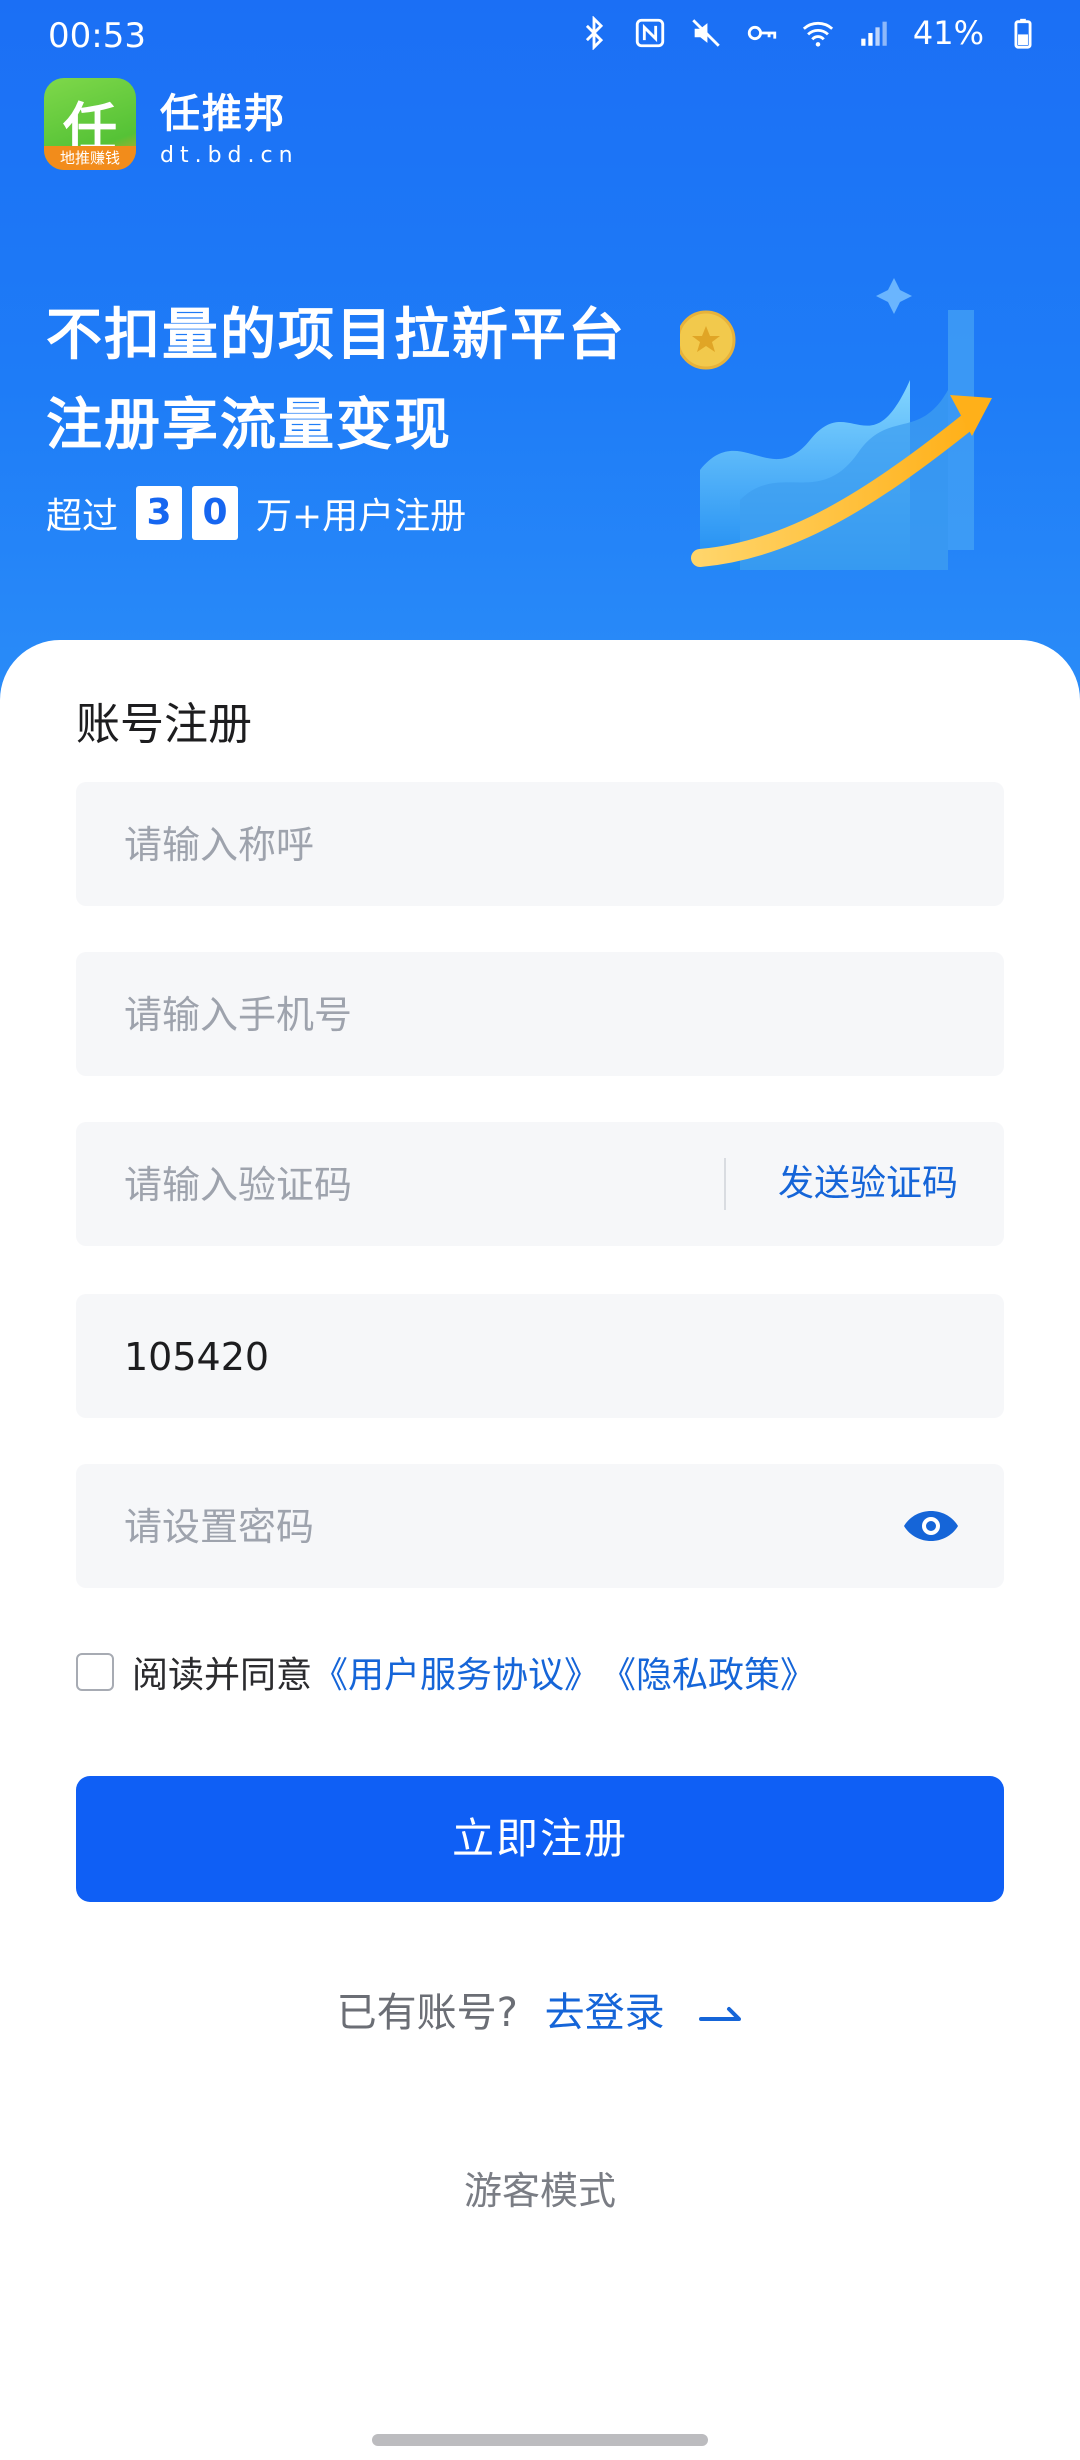  What do you see at coordinates (424, 845) in the screenshot?
I see `nickname-input` at bounding box center [424, 845].